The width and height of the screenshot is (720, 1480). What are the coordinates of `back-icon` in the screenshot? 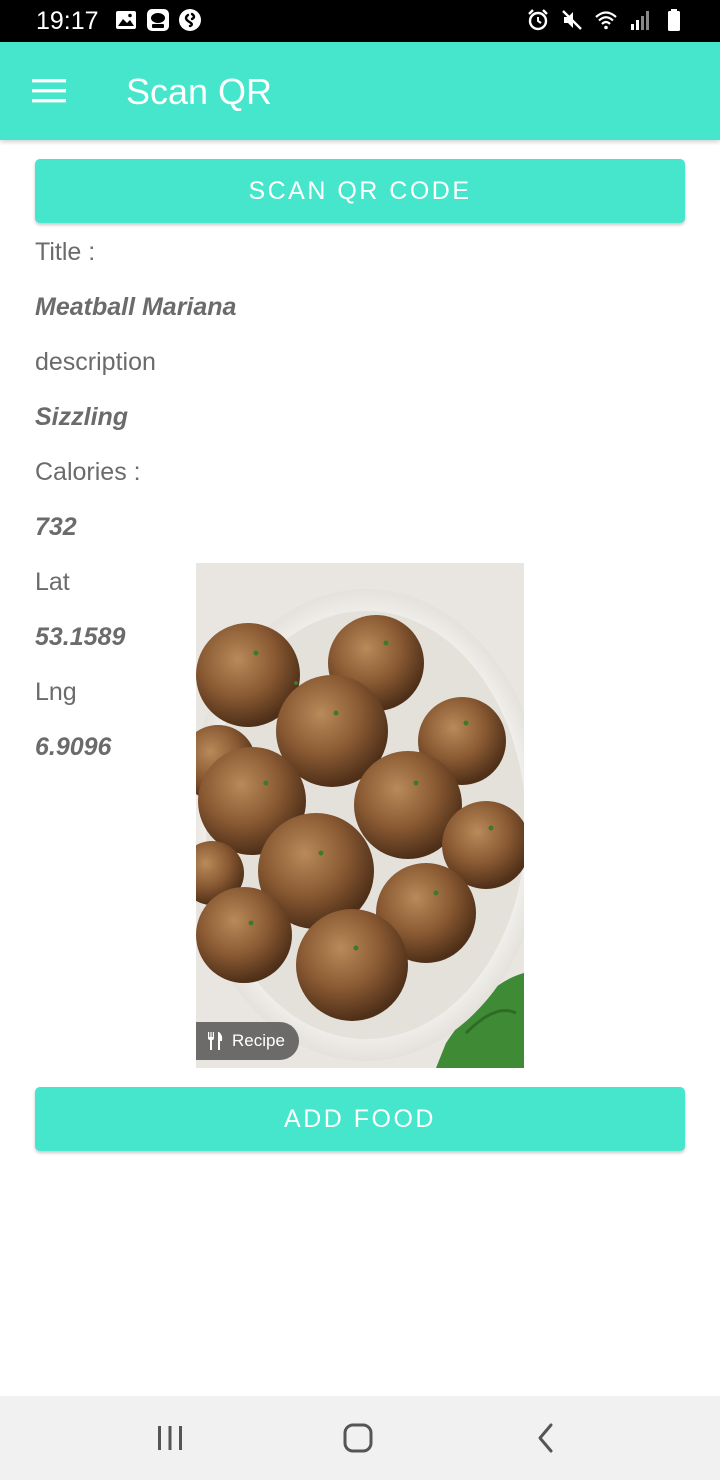 It's located at (545, 1438).